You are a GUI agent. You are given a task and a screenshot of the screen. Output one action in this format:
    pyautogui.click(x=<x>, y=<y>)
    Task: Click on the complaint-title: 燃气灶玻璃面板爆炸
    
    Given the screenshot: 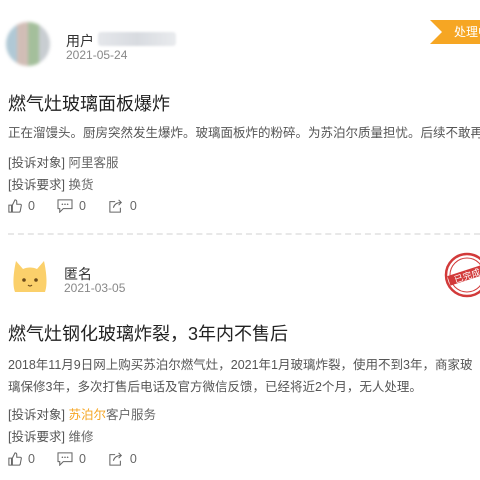 What is the action you would take?
    pyautogui.click(x=89, y=103)
    